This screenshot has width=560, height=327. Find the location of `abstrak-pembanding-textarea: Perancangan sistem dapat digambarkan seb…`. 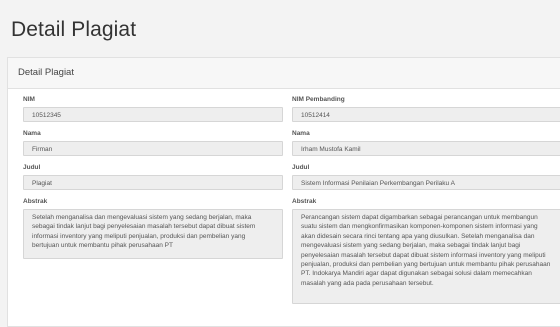

abstrak-pembanding-textarea: Perancangan sistem dapat digambarkan seb… is located at coordinates (426, 256).